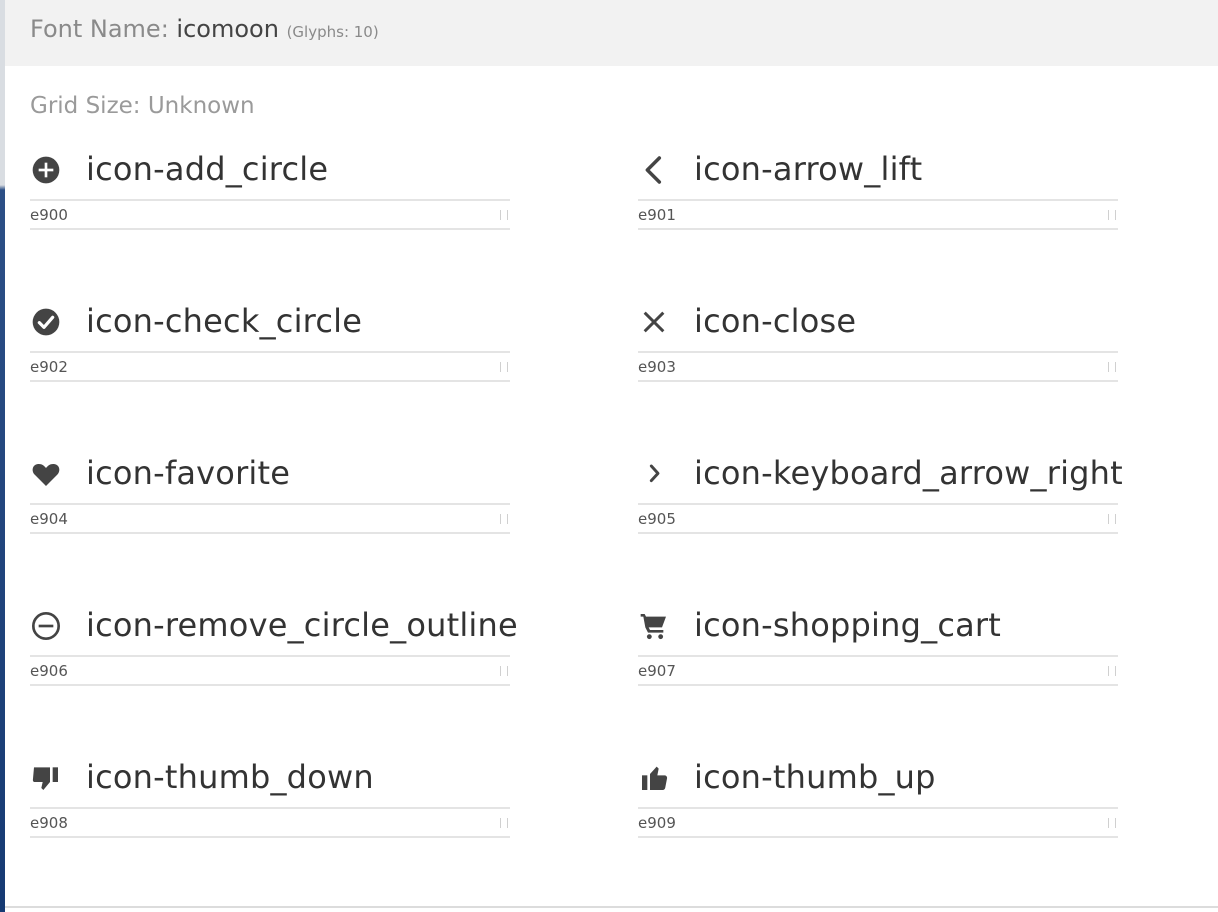 The image size is (1218, 912). I want to click on glyph-name: icon-arrow_lift, so click(808, 169).